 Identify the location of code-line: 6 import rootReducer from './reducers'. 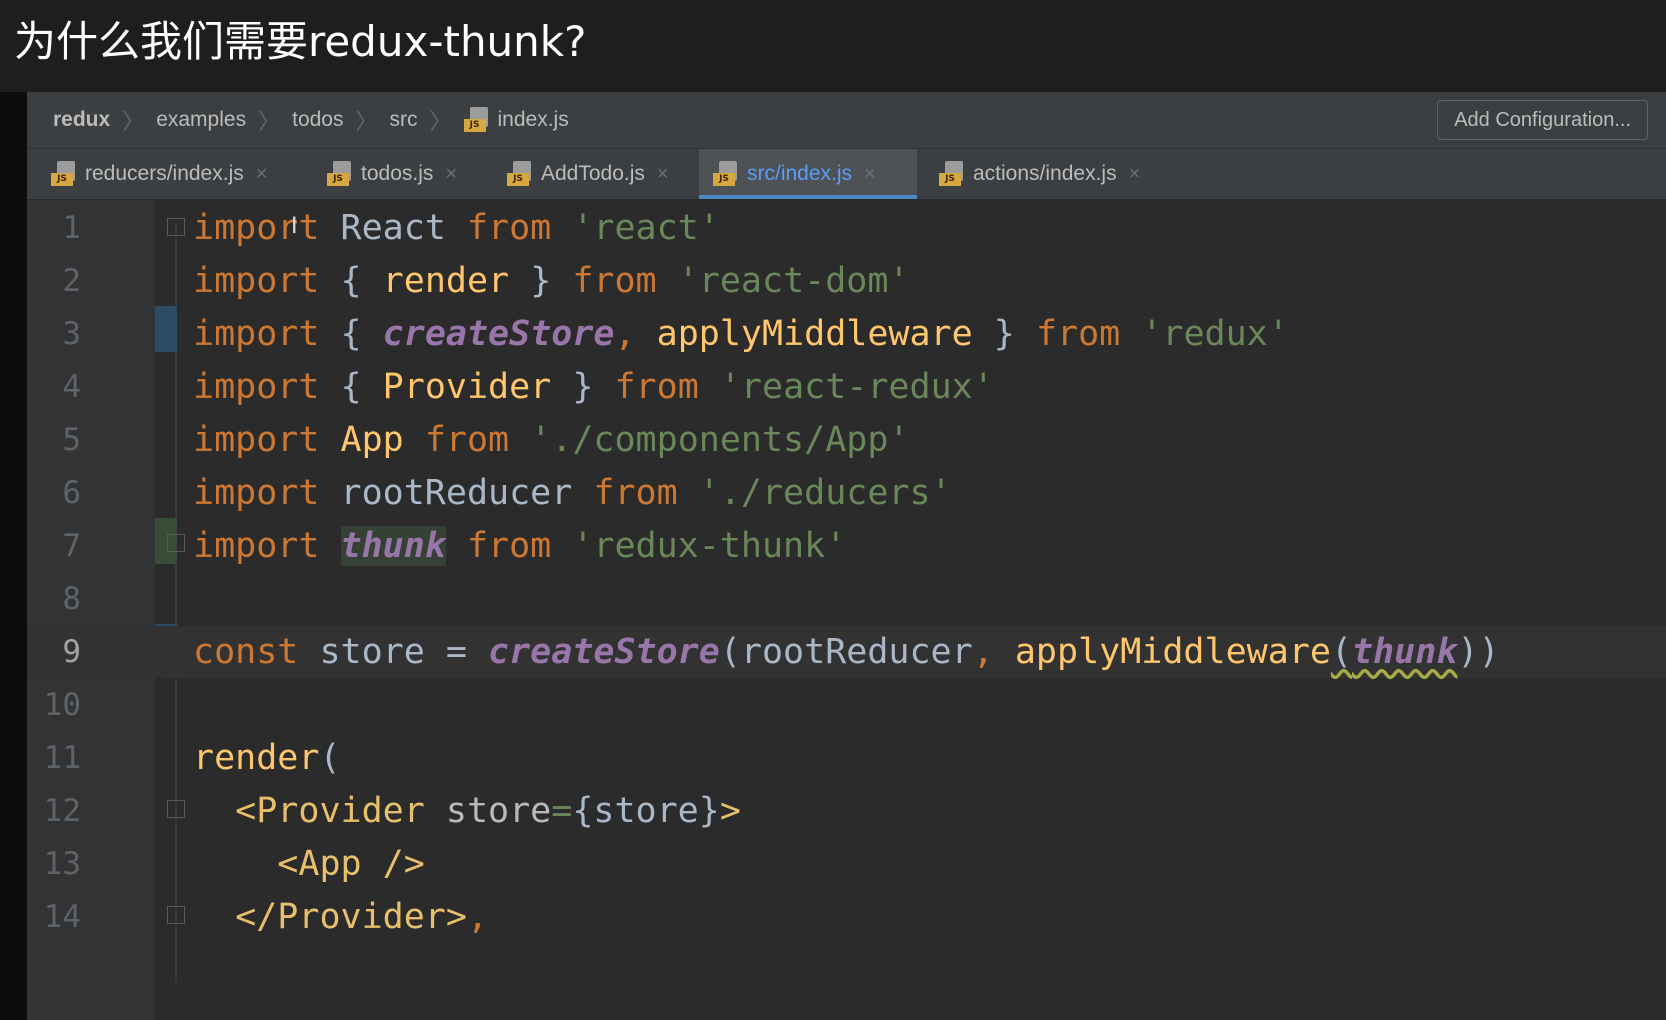
(846, 493).